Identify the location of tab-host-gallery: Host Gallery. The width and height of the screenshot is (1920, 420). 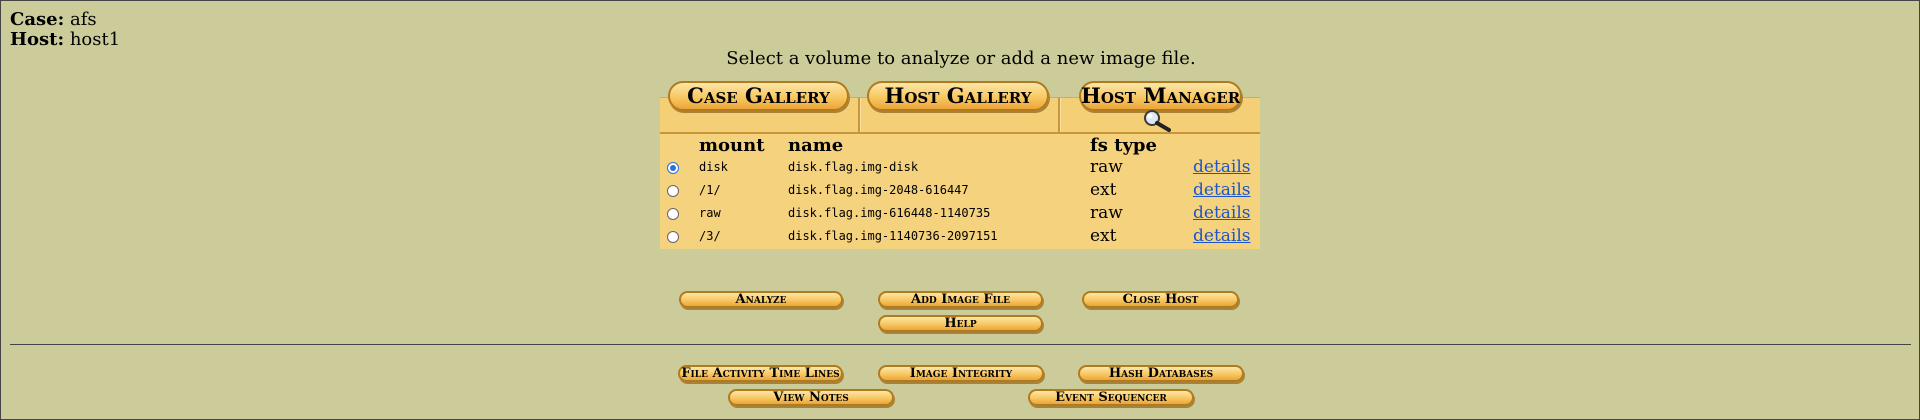
(958, 96).